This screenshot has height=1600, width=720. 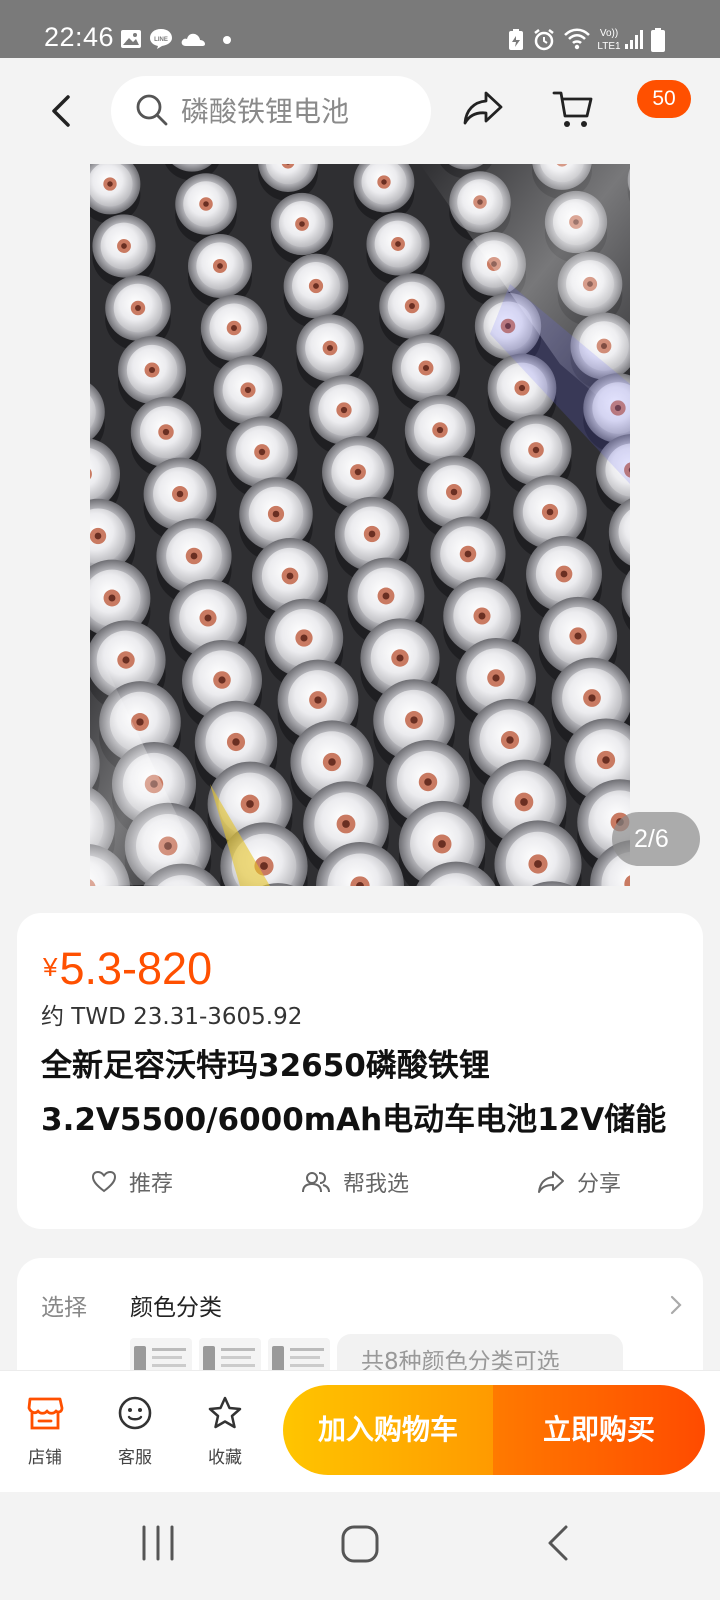 What do you see at coordinates (609, 33) in the screenshot?
I see `svg-text: Vo))` at bounding box center [609, 33].